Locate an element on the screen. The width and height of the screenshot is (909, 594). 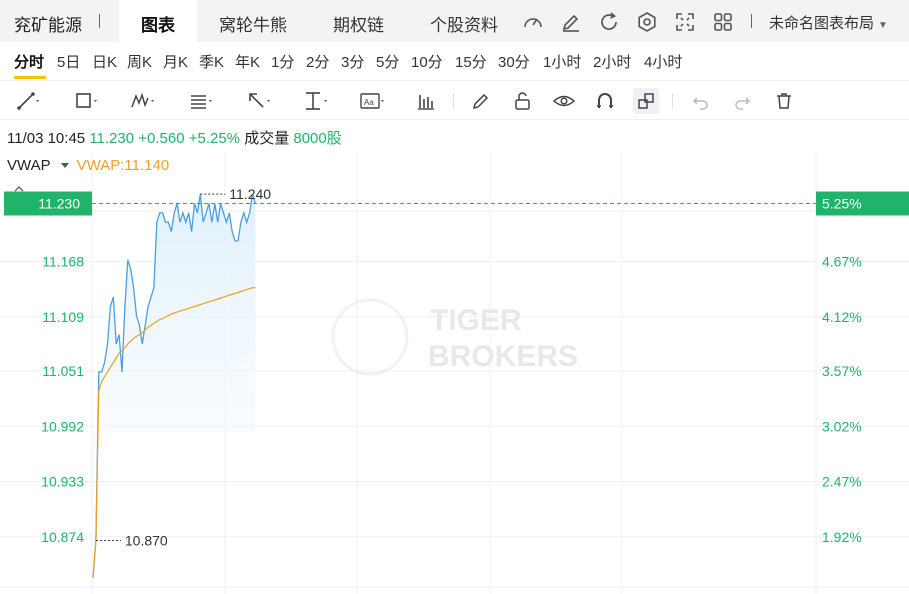
period-tab: 周K is located at coordinates (139, 61).